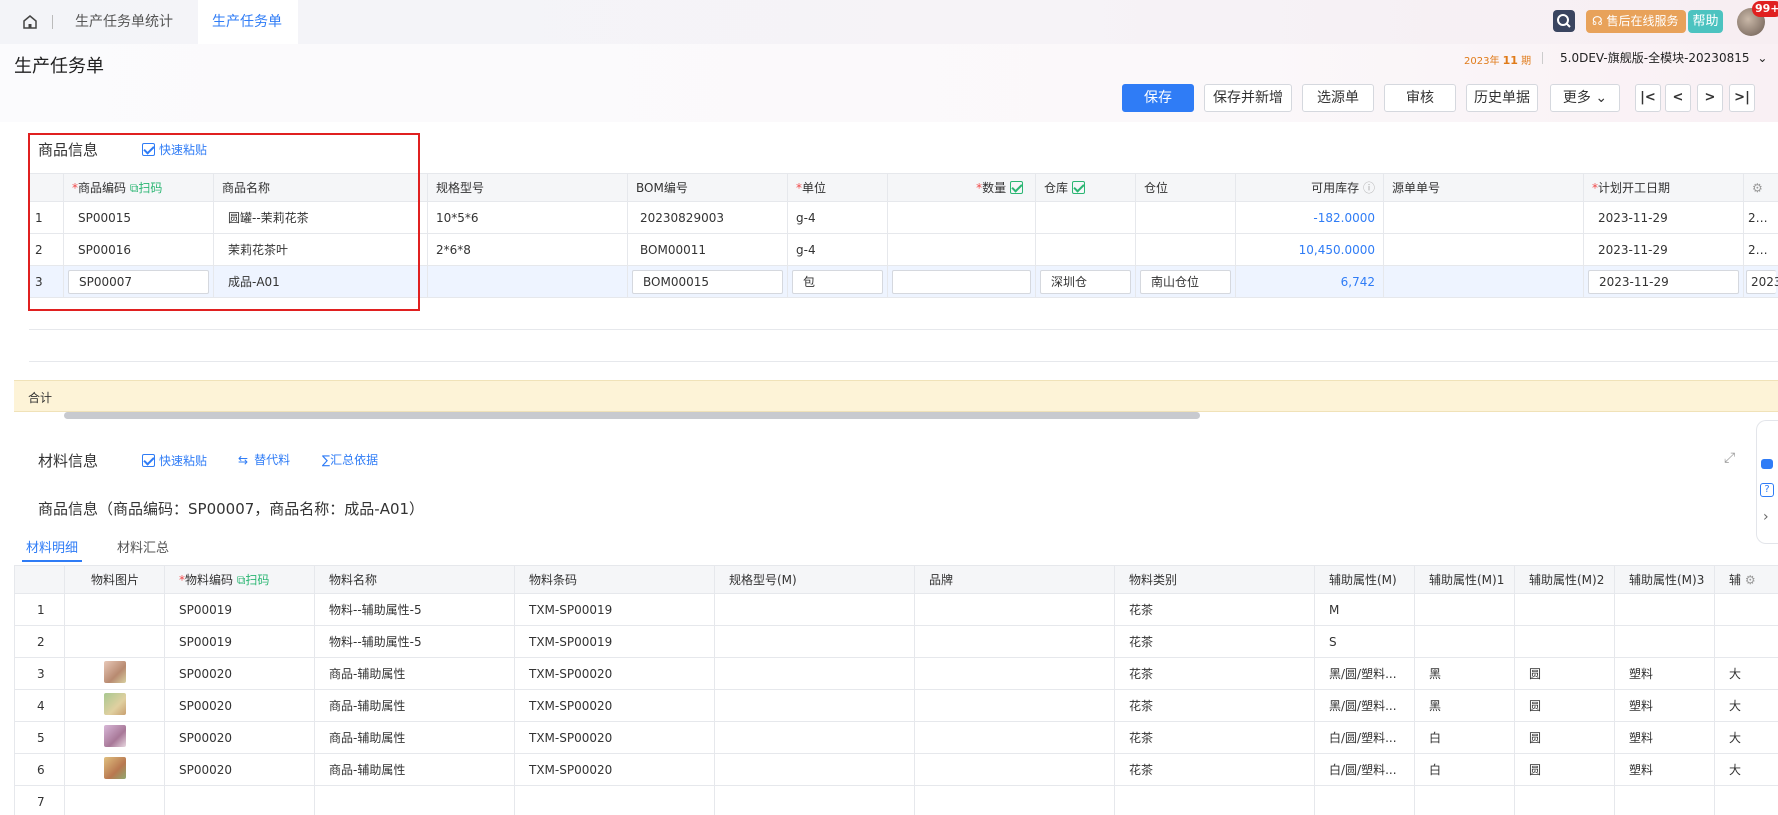  Describe the element at coordinates (1663, 57) in the screenshot. I see `version-selector: 5.0DEV-旗舰版-全模块-20230815 ⌄` at that location.